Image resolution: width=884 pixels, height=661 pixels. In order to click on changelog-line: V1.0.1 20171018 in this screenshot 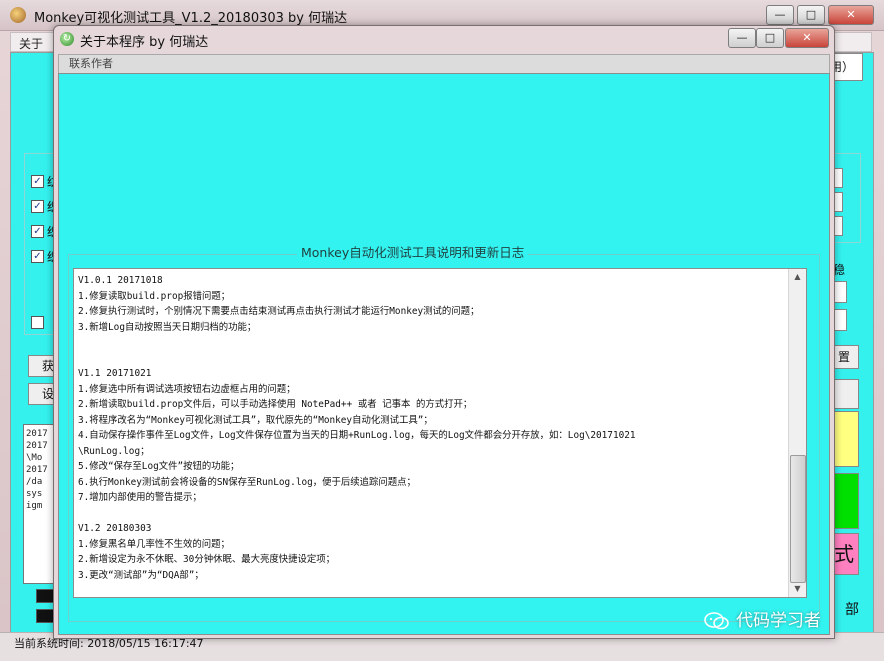, I will do `click(120, 280)`.